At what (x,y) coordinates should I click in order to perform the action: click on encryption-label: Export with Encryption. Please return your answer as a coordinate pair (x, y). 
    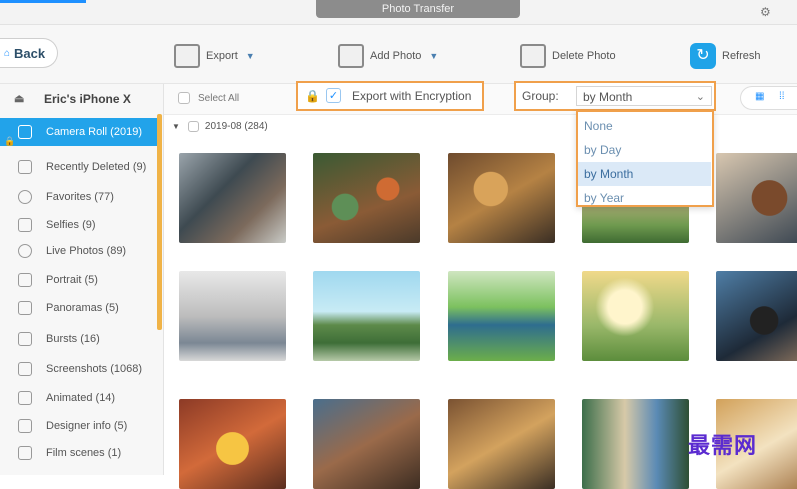
    Looking at the image, I should click on (412, 96).